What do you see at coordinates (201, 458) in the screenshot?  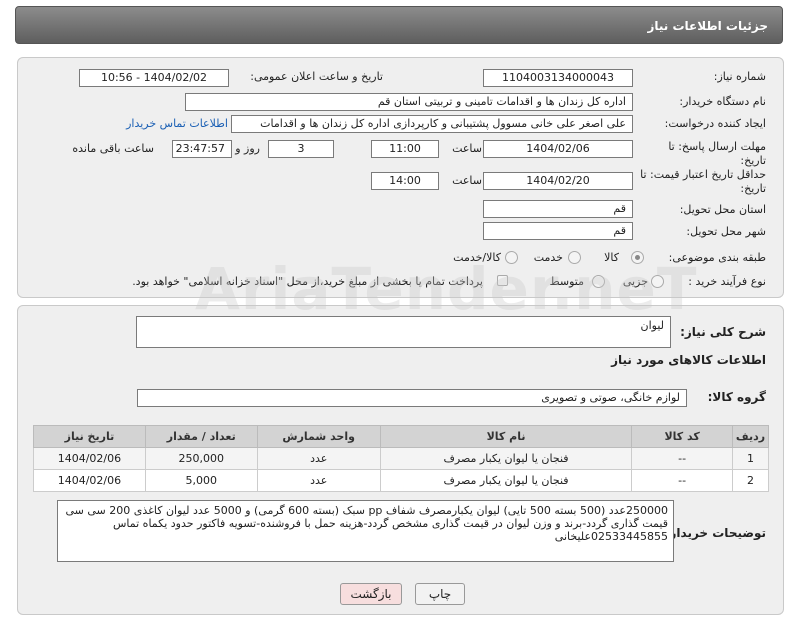 I see `cell-qty: 250,000` at bounding box center [201, 458].